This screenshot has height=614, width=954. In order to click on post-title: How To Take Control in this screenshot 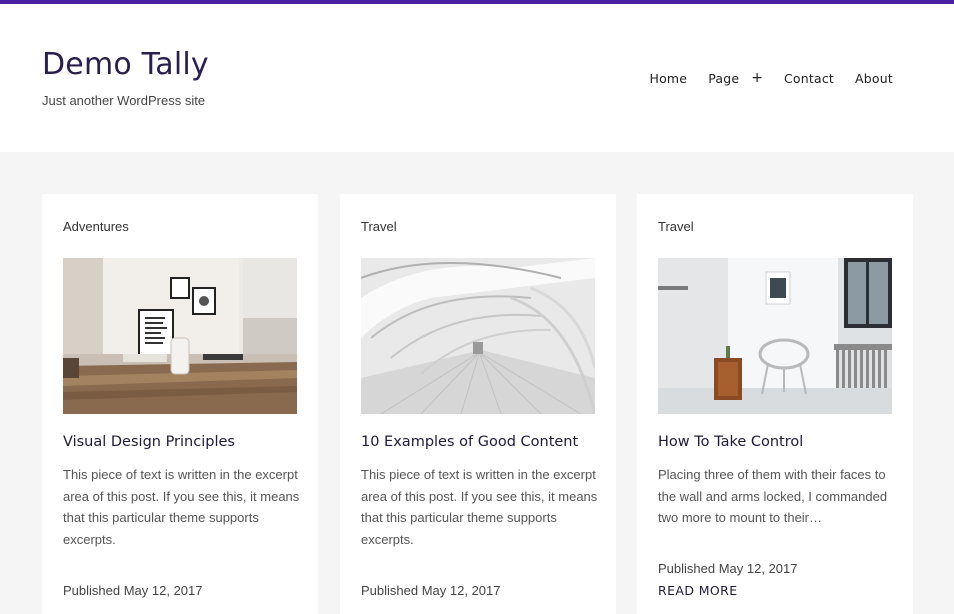, I will do `click(730, 442)`.